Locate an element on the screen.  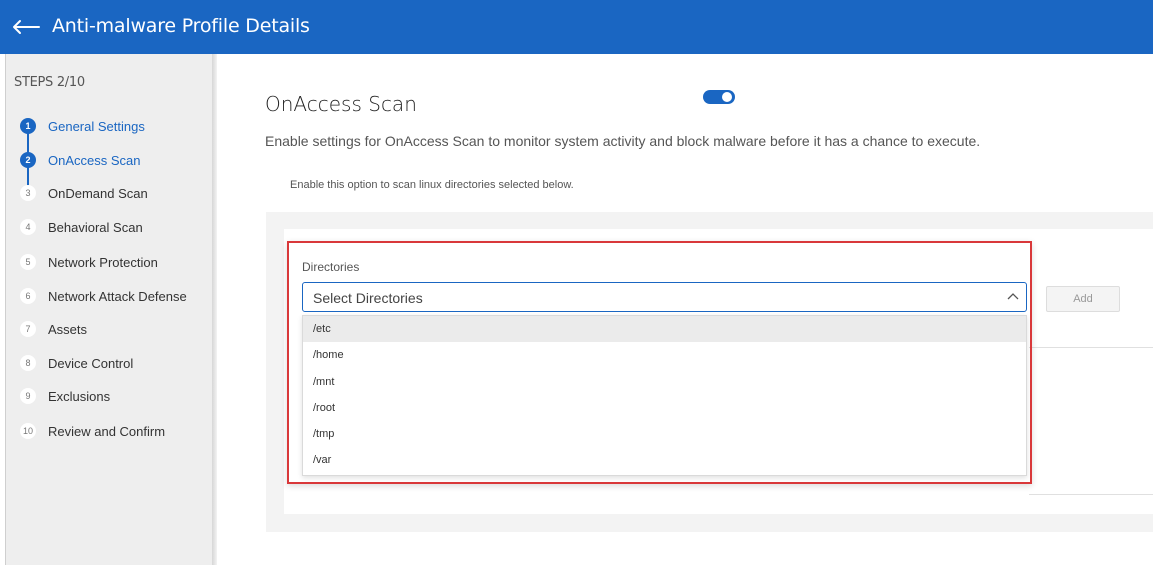
option-var: /var is located at coordinates (664, 460).